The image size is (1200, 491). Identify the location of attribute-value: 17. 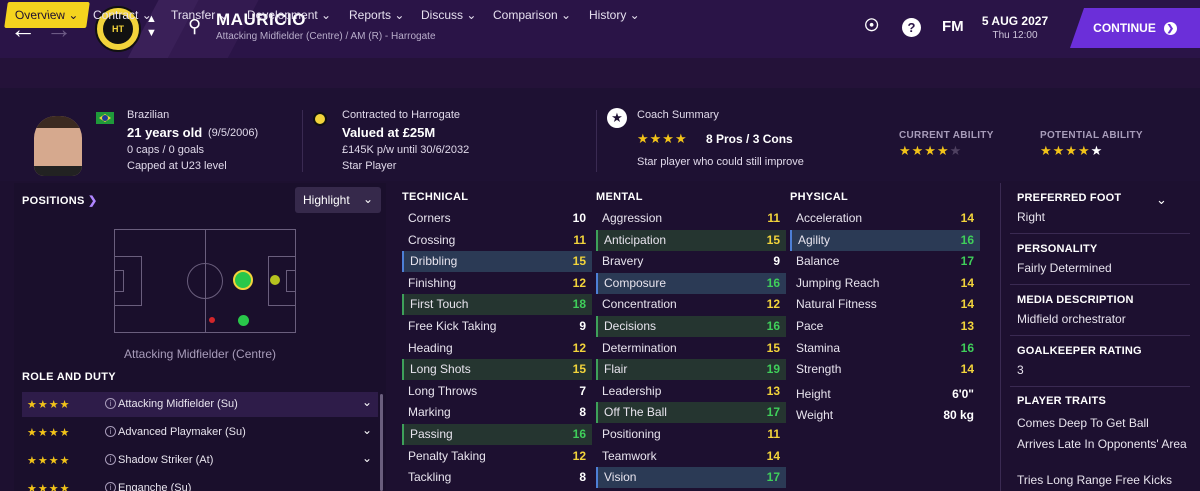
(967, 261).